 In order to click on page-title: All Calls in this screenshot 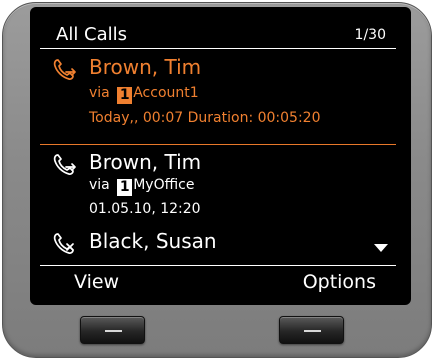, I will do `click(92, 34)`.